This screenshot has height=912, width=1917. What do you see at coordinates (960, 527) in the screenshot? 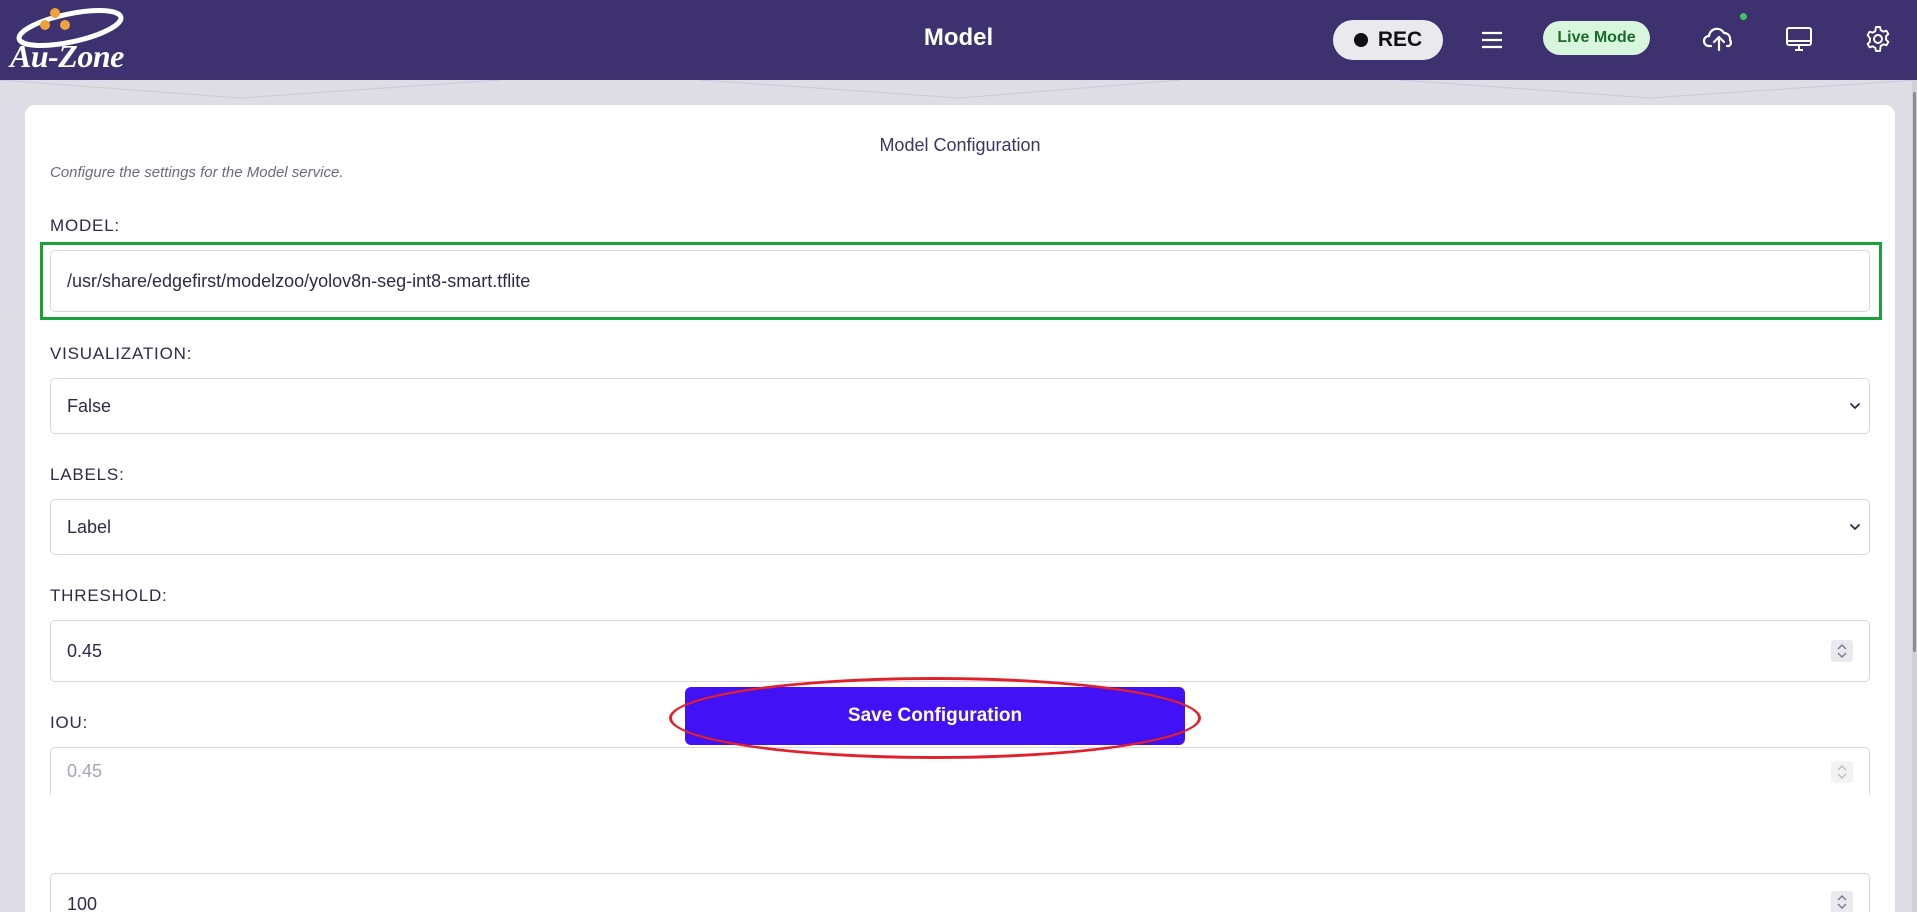
I see `labels-select: Label` at bounding box center [960, 527].